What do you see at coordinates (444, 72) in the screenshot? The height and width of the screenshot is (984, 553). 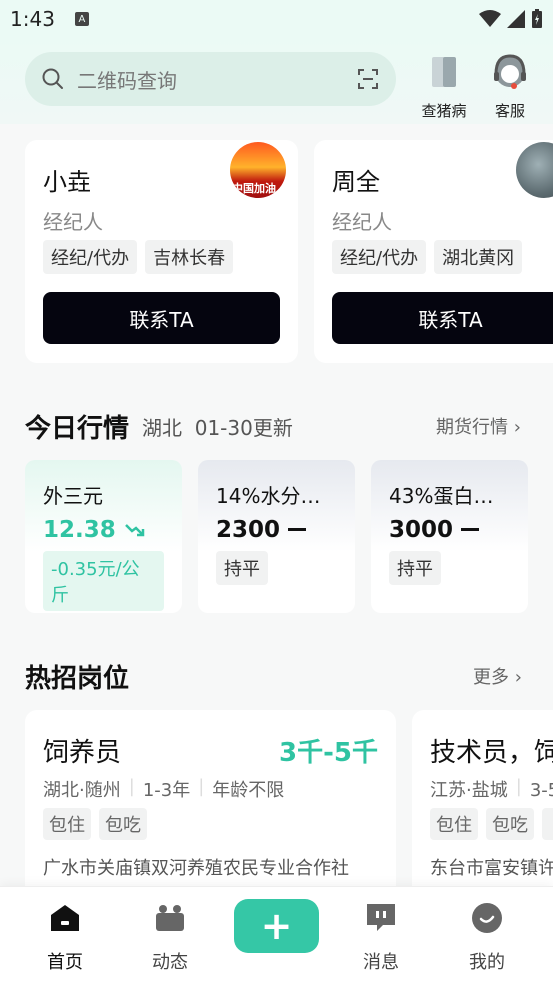 I see `book-icon` at bounding box center [444, 72].